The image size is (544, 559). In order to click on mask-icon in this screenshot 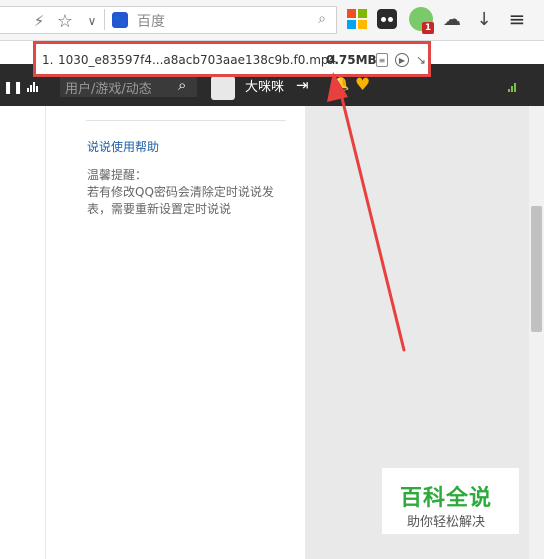, I will do `click(387, 19)`.